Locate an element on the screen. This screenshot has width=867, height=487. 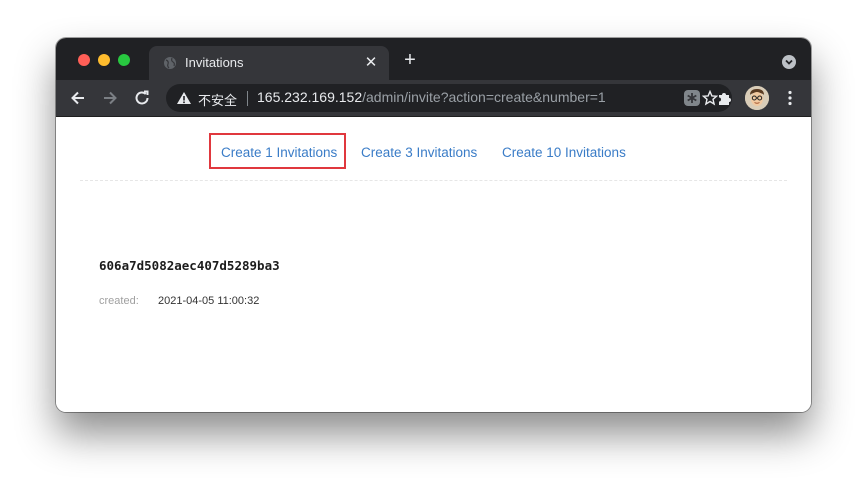
new-tab-button: + is located at coordinates (410, 60).